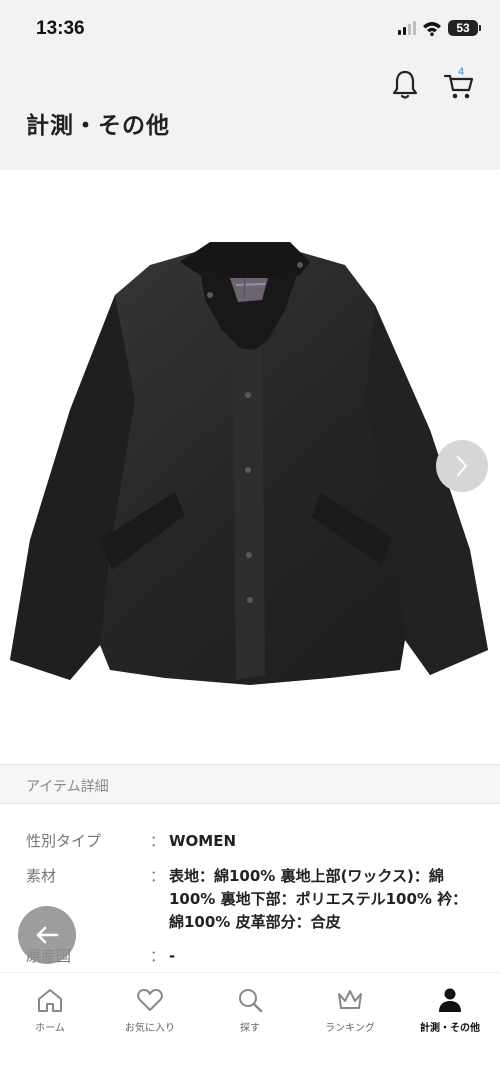  I want to click on wifi-icon, so click(432, 28).